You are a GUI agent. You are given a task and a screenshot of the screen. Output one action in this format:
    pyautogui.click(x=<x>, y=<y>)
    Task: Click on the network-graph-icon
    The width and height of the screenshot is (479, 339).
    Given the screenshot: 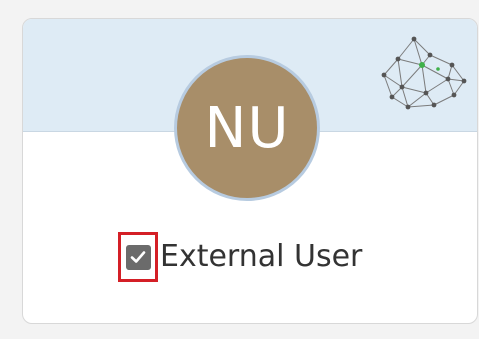 What is the action you would take?
    pyautogui.click(x=424, y=73)
    